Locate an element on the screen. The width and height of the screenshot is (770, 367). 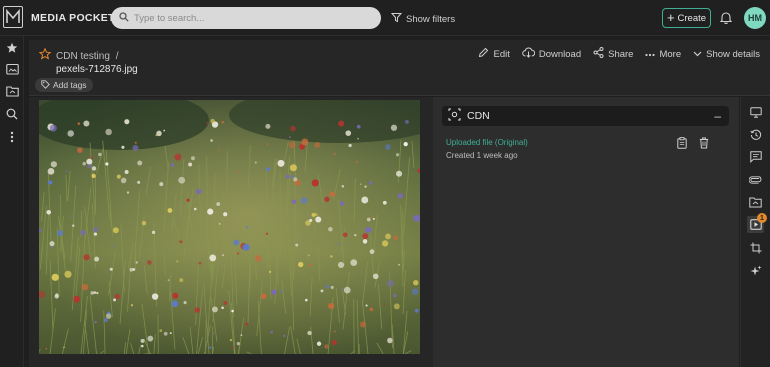
search-icon is located at coordinates (124, 18).